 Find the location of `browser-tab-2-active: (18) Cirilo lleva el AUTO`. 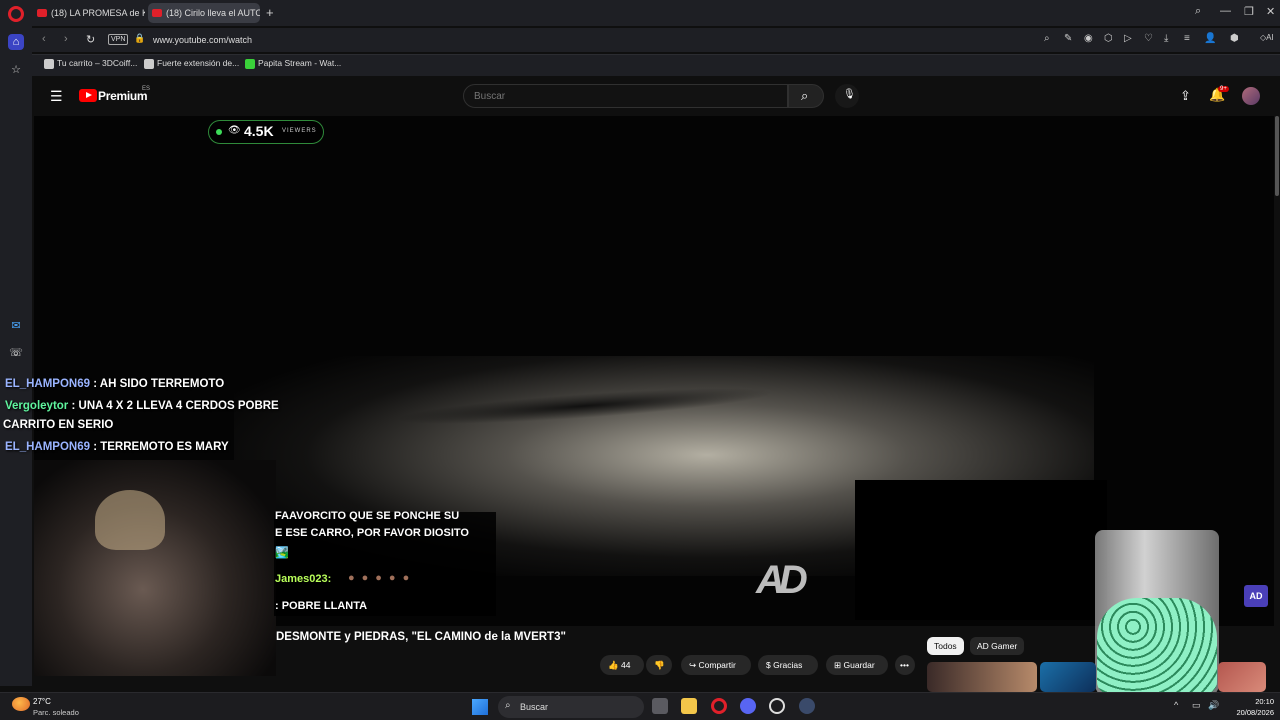

browser-tab-2-active: (18) Cirilo lleva el AUTO is located at coordinates (204, 13).